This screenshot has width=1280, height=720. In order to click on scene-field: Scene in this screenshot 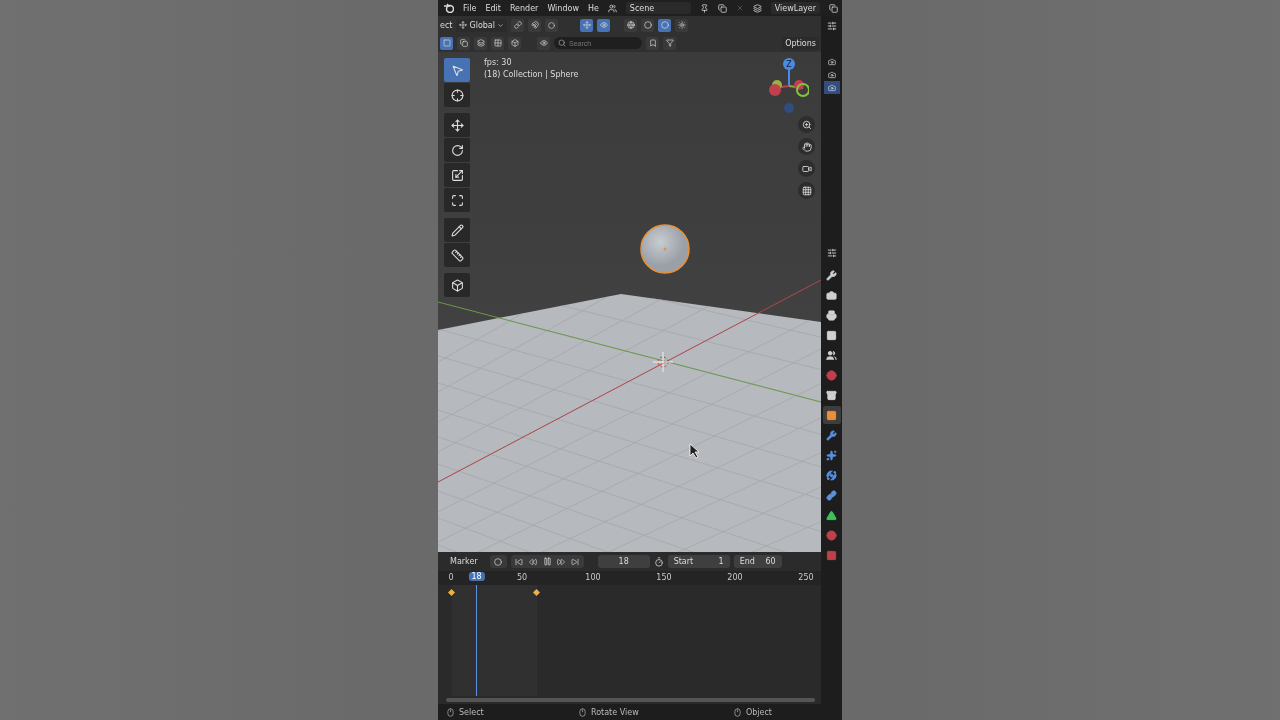, I will do `click(658, 8)`.